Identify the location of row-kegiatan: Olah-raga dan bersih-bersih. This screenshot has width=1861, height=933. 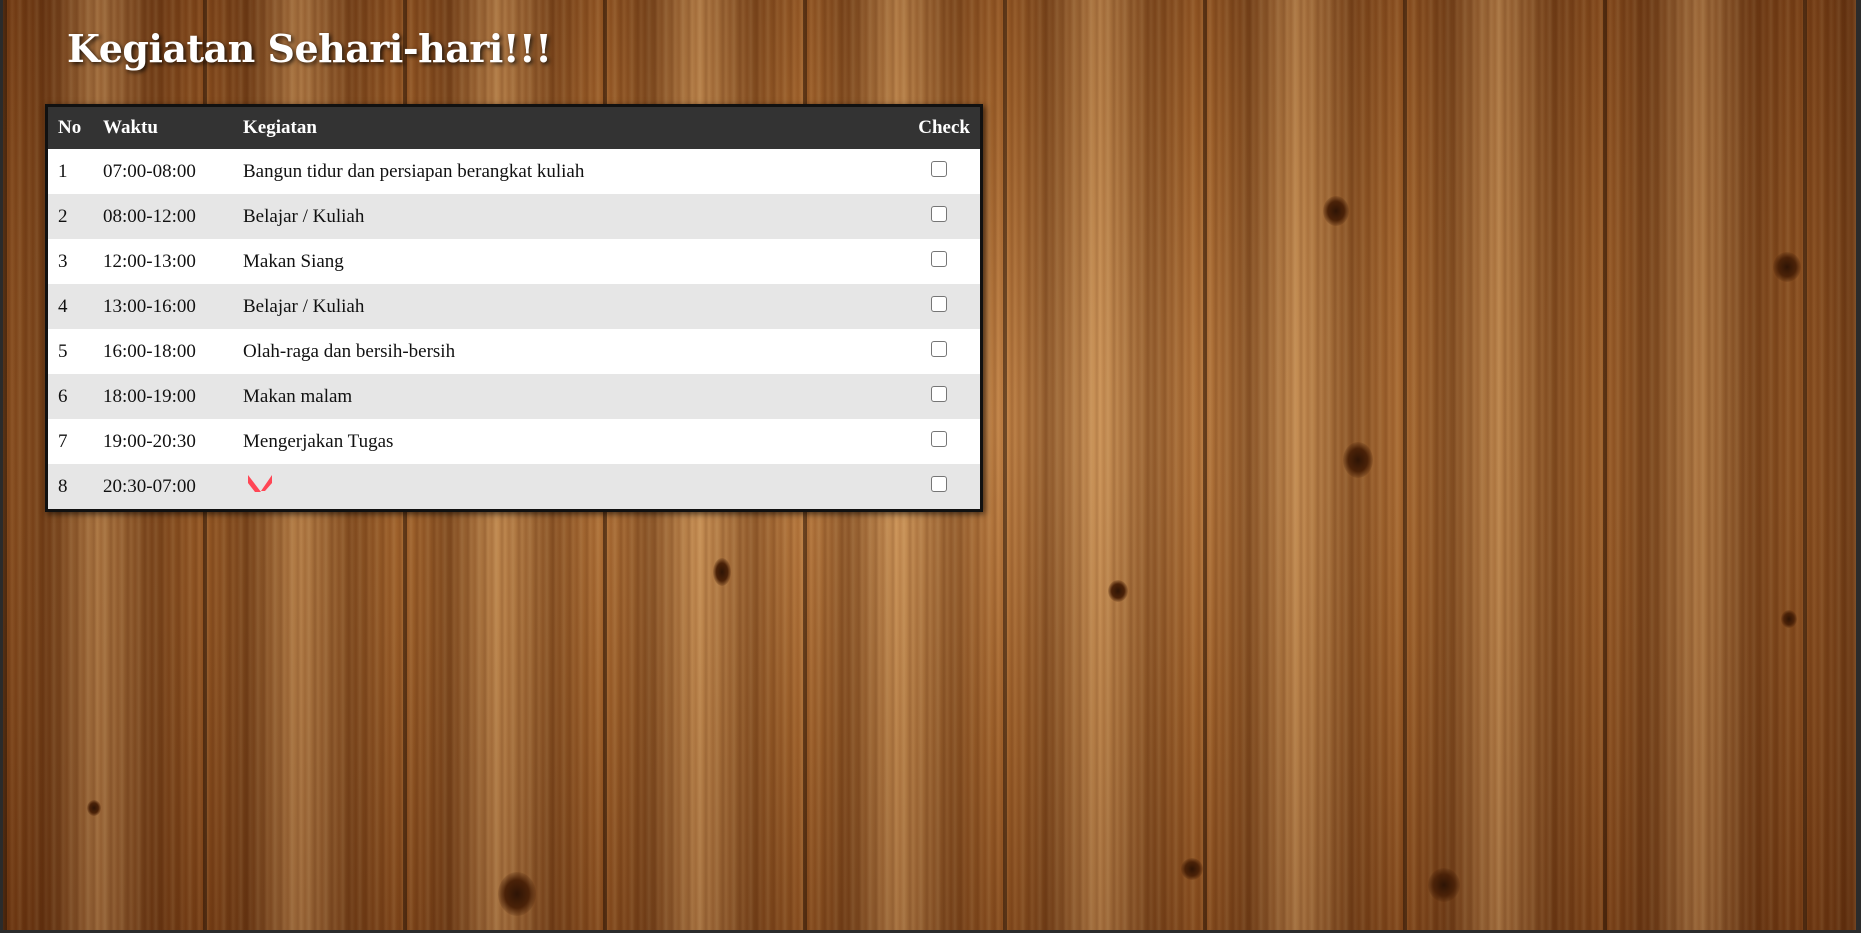
(349, 351).